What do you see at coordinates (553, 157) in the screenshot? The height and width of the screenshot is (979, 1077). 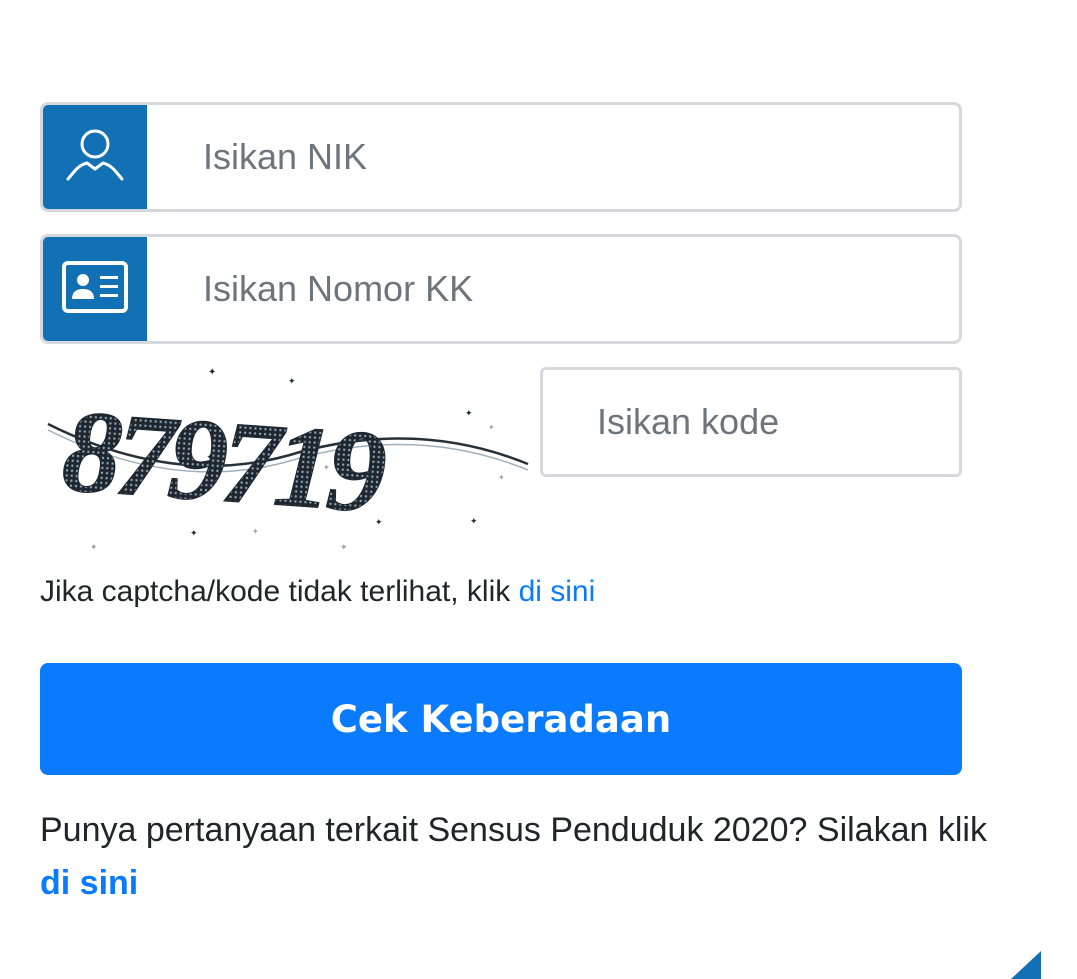 I see `nik-input` at bounding box center [553, 157].